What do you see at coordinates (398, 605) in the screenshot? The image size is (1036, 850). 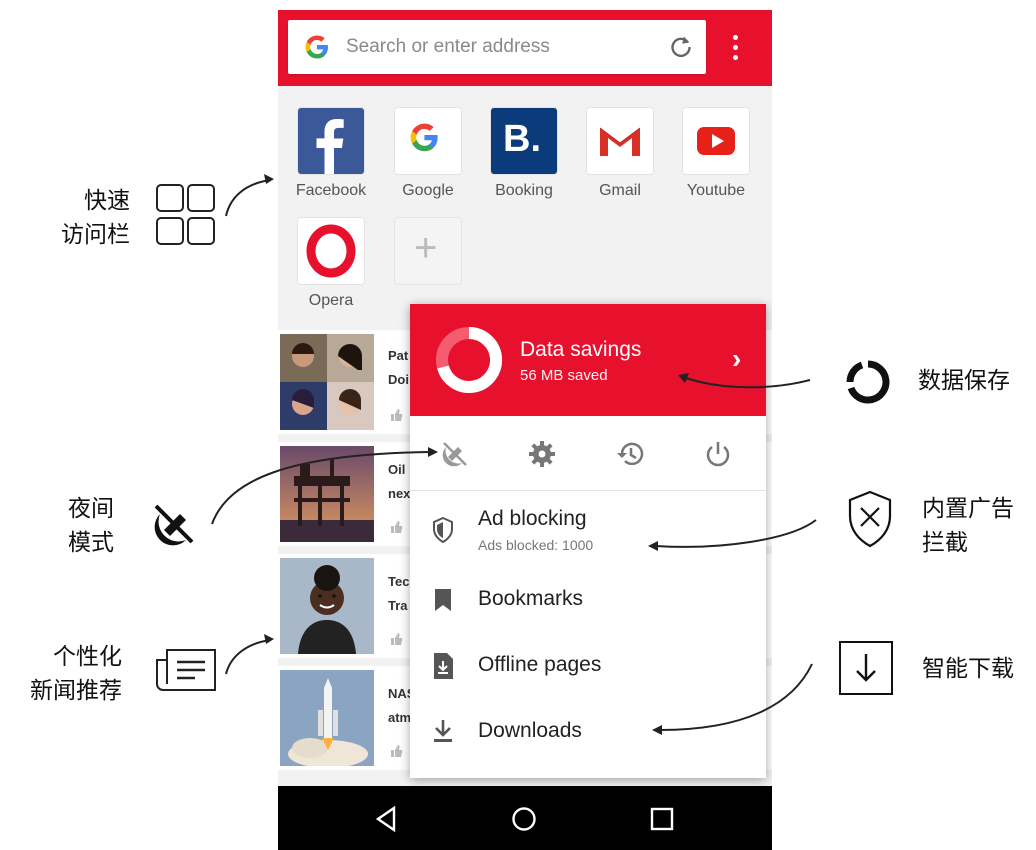 I see `news-title: Tra` at bounding box center [398, 605].